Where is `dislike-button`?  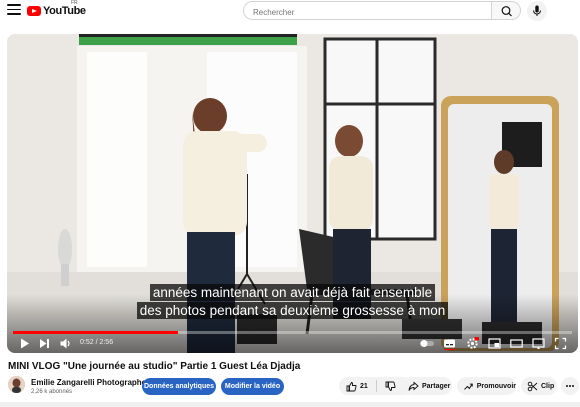
dislike-button is located at coordinates (392, 386).